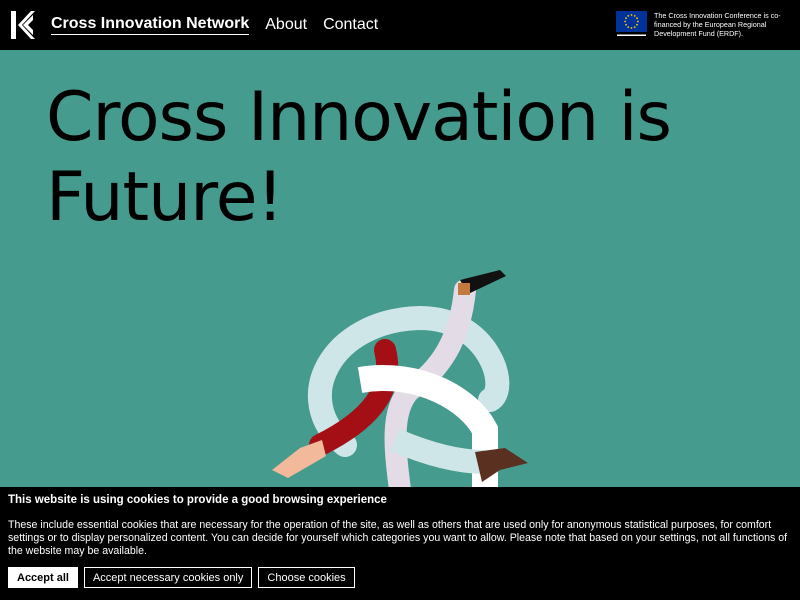  Describe the element at coordinates (23, 25) in the screenshot. I see `k-logo-icon` at that location.